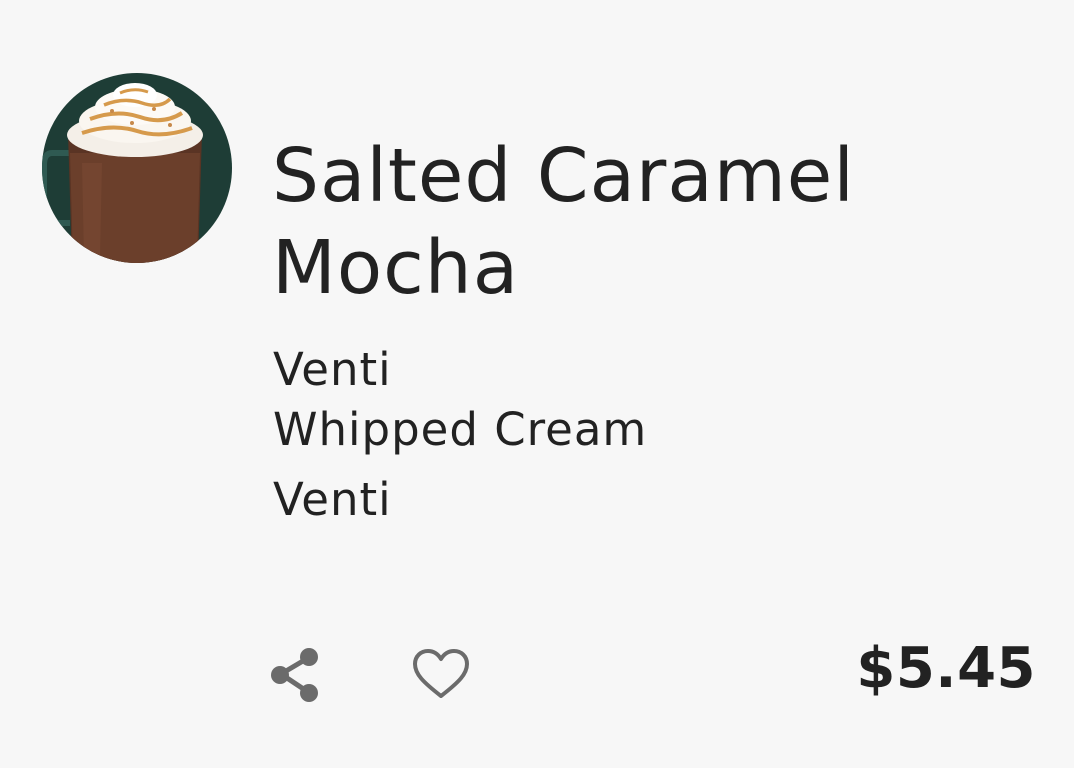 The width and height of the screenshot is (1074, 768). I want to click on product-customizations: Venti Whipped Cream Venti, so click(460, 435).